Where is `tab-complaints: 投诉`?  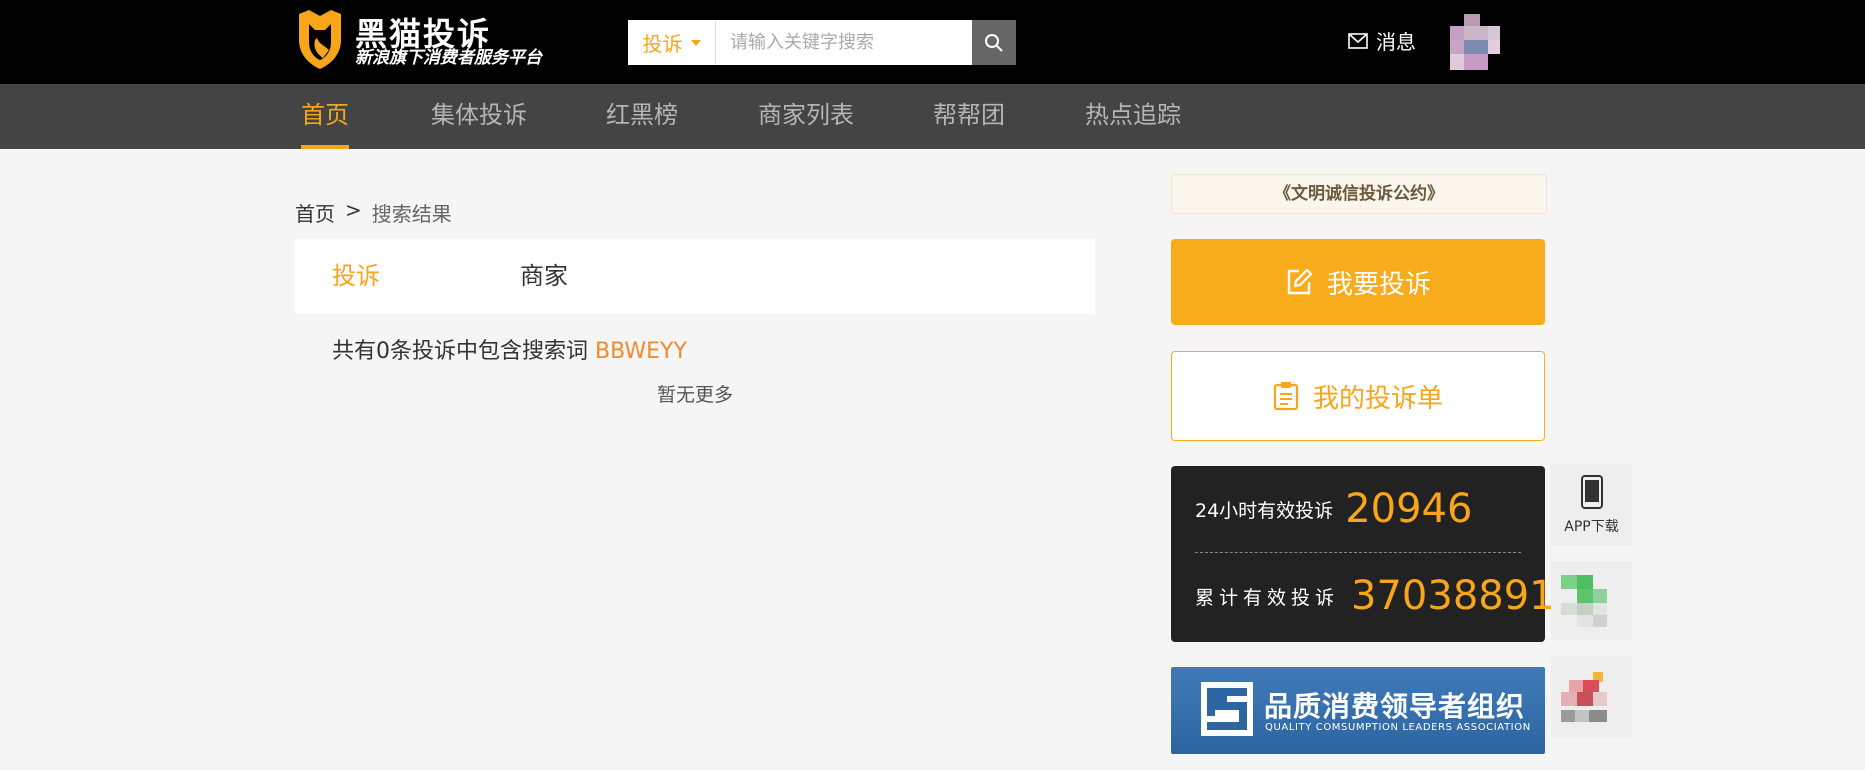 tab-complaints: 投诉 is located at coordinates (356, 276).